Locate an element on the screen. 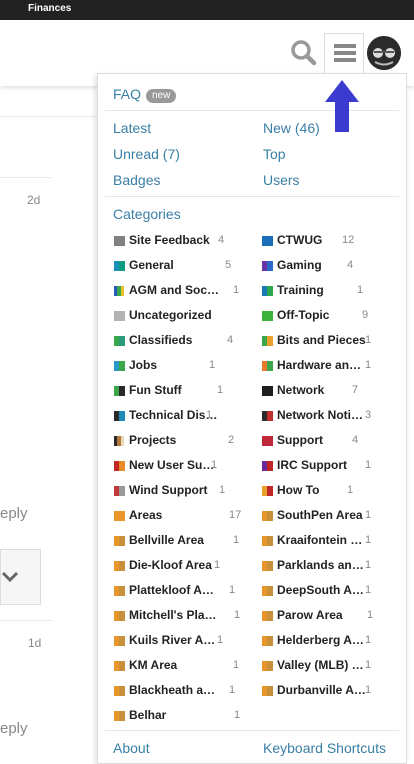  faq-link: FAQ is located at coordinates (127, 94).